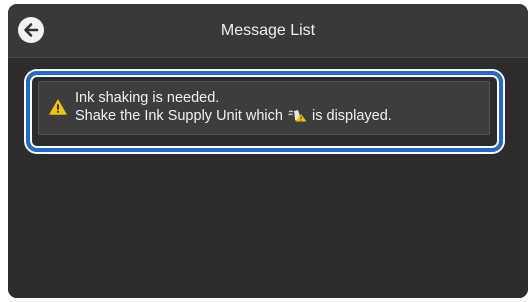 This screenshot has height=302, width=530. What do you see at coordinates (179, 116) in the screenshot?
I see `message-line-2-start: Shake the Ink Supply Unit which` at bounding box center [179, 116].